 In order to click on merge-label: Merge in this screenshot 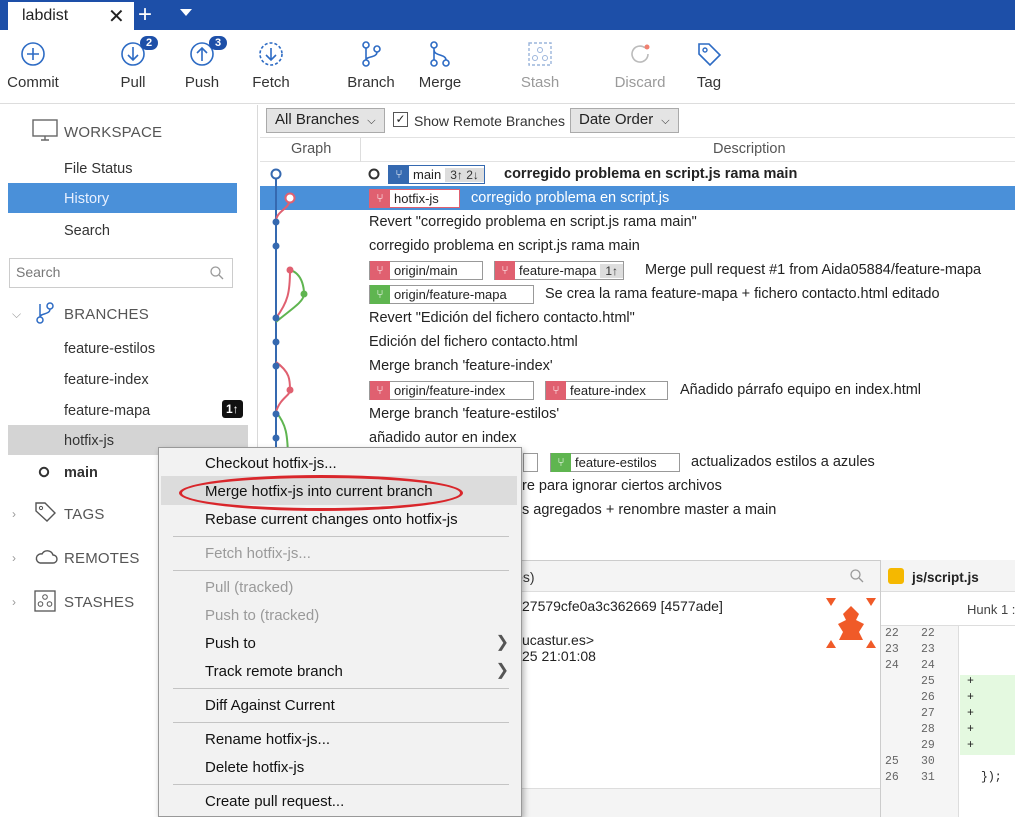, I will do `click(440, 82)`.